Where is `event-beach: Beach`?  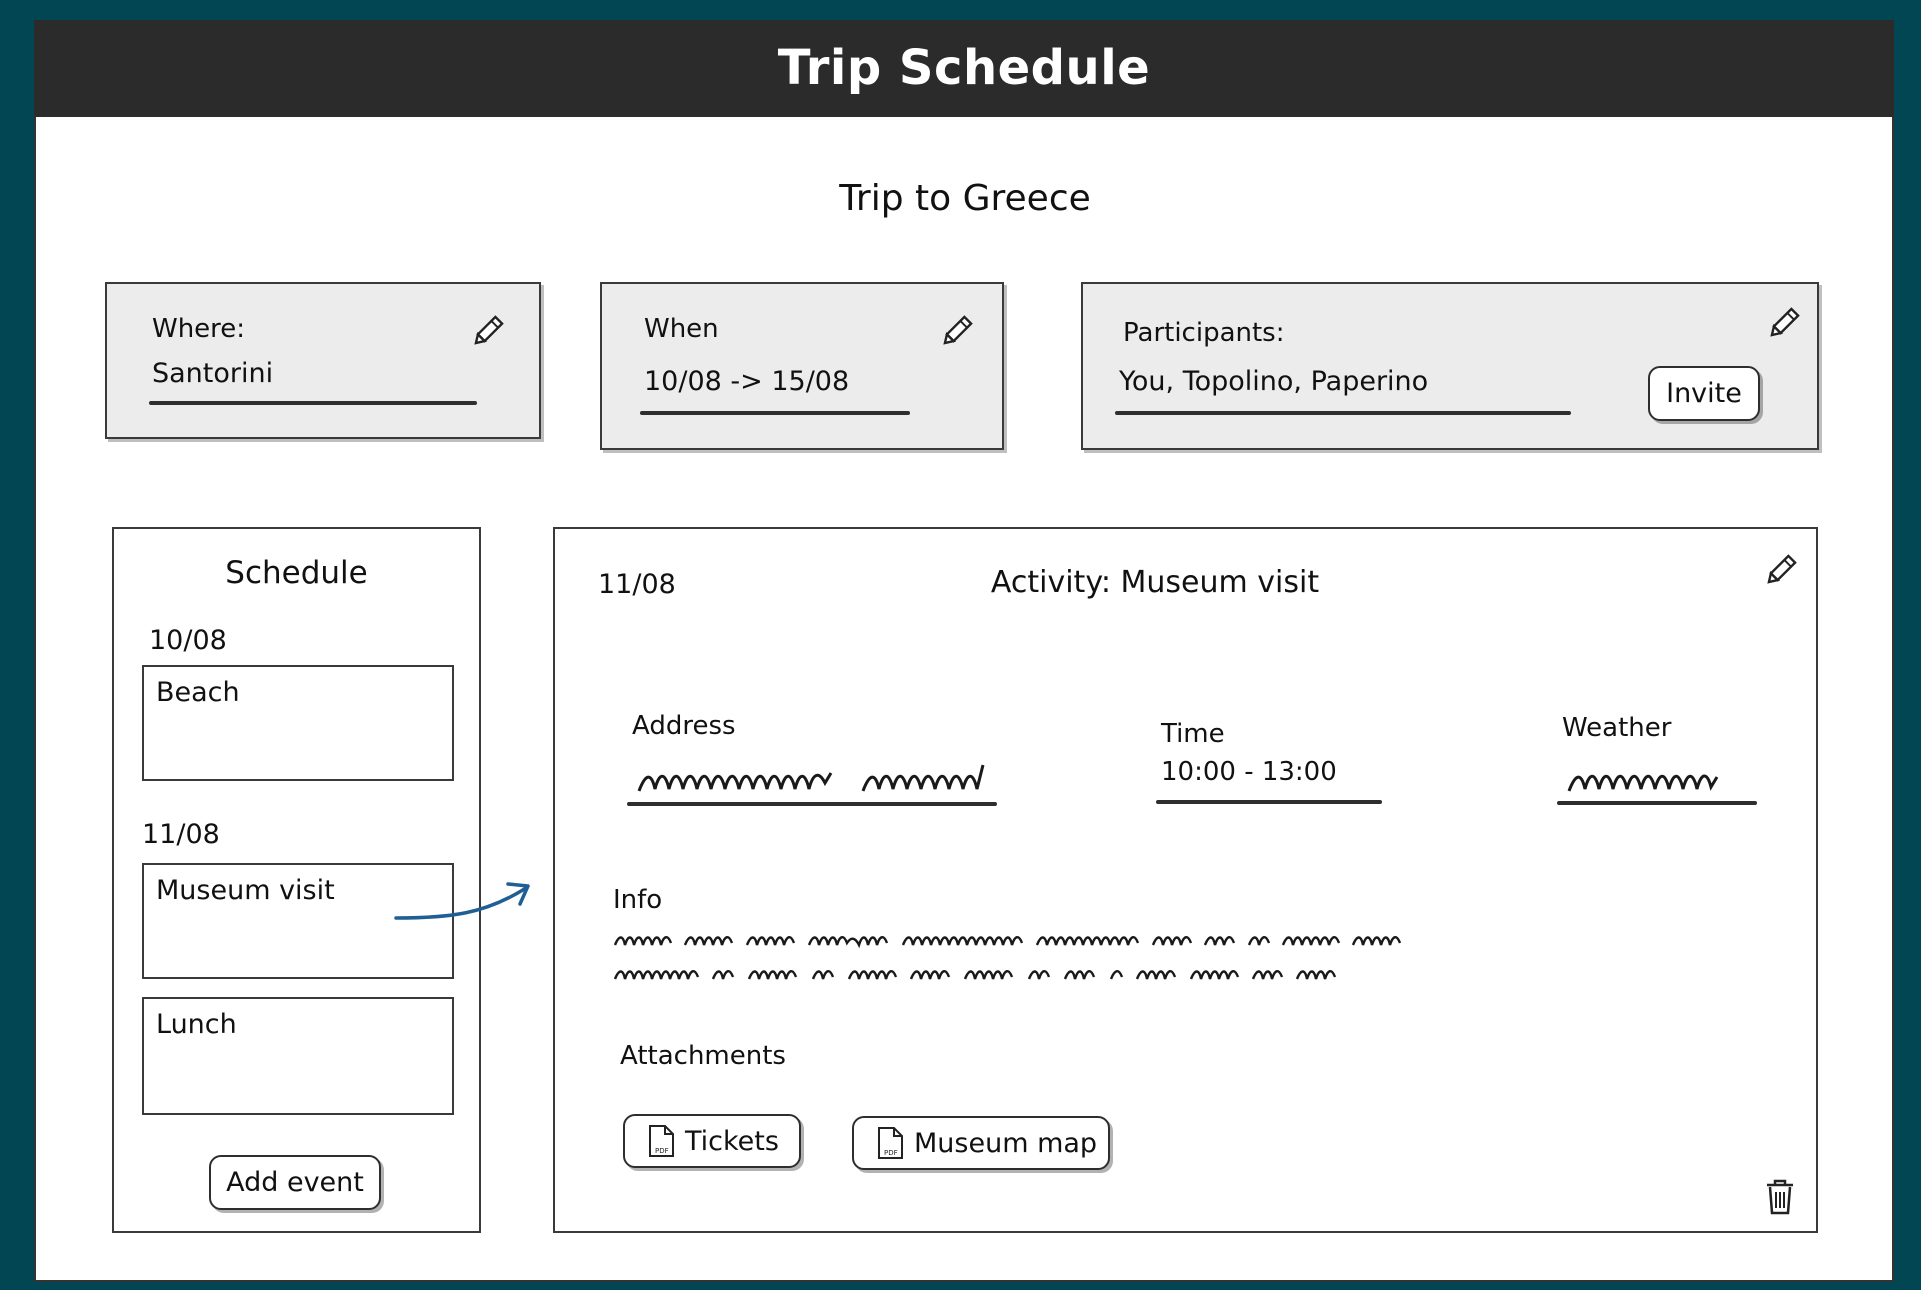 event-beach: Beach is located at coordinates (298, 723).